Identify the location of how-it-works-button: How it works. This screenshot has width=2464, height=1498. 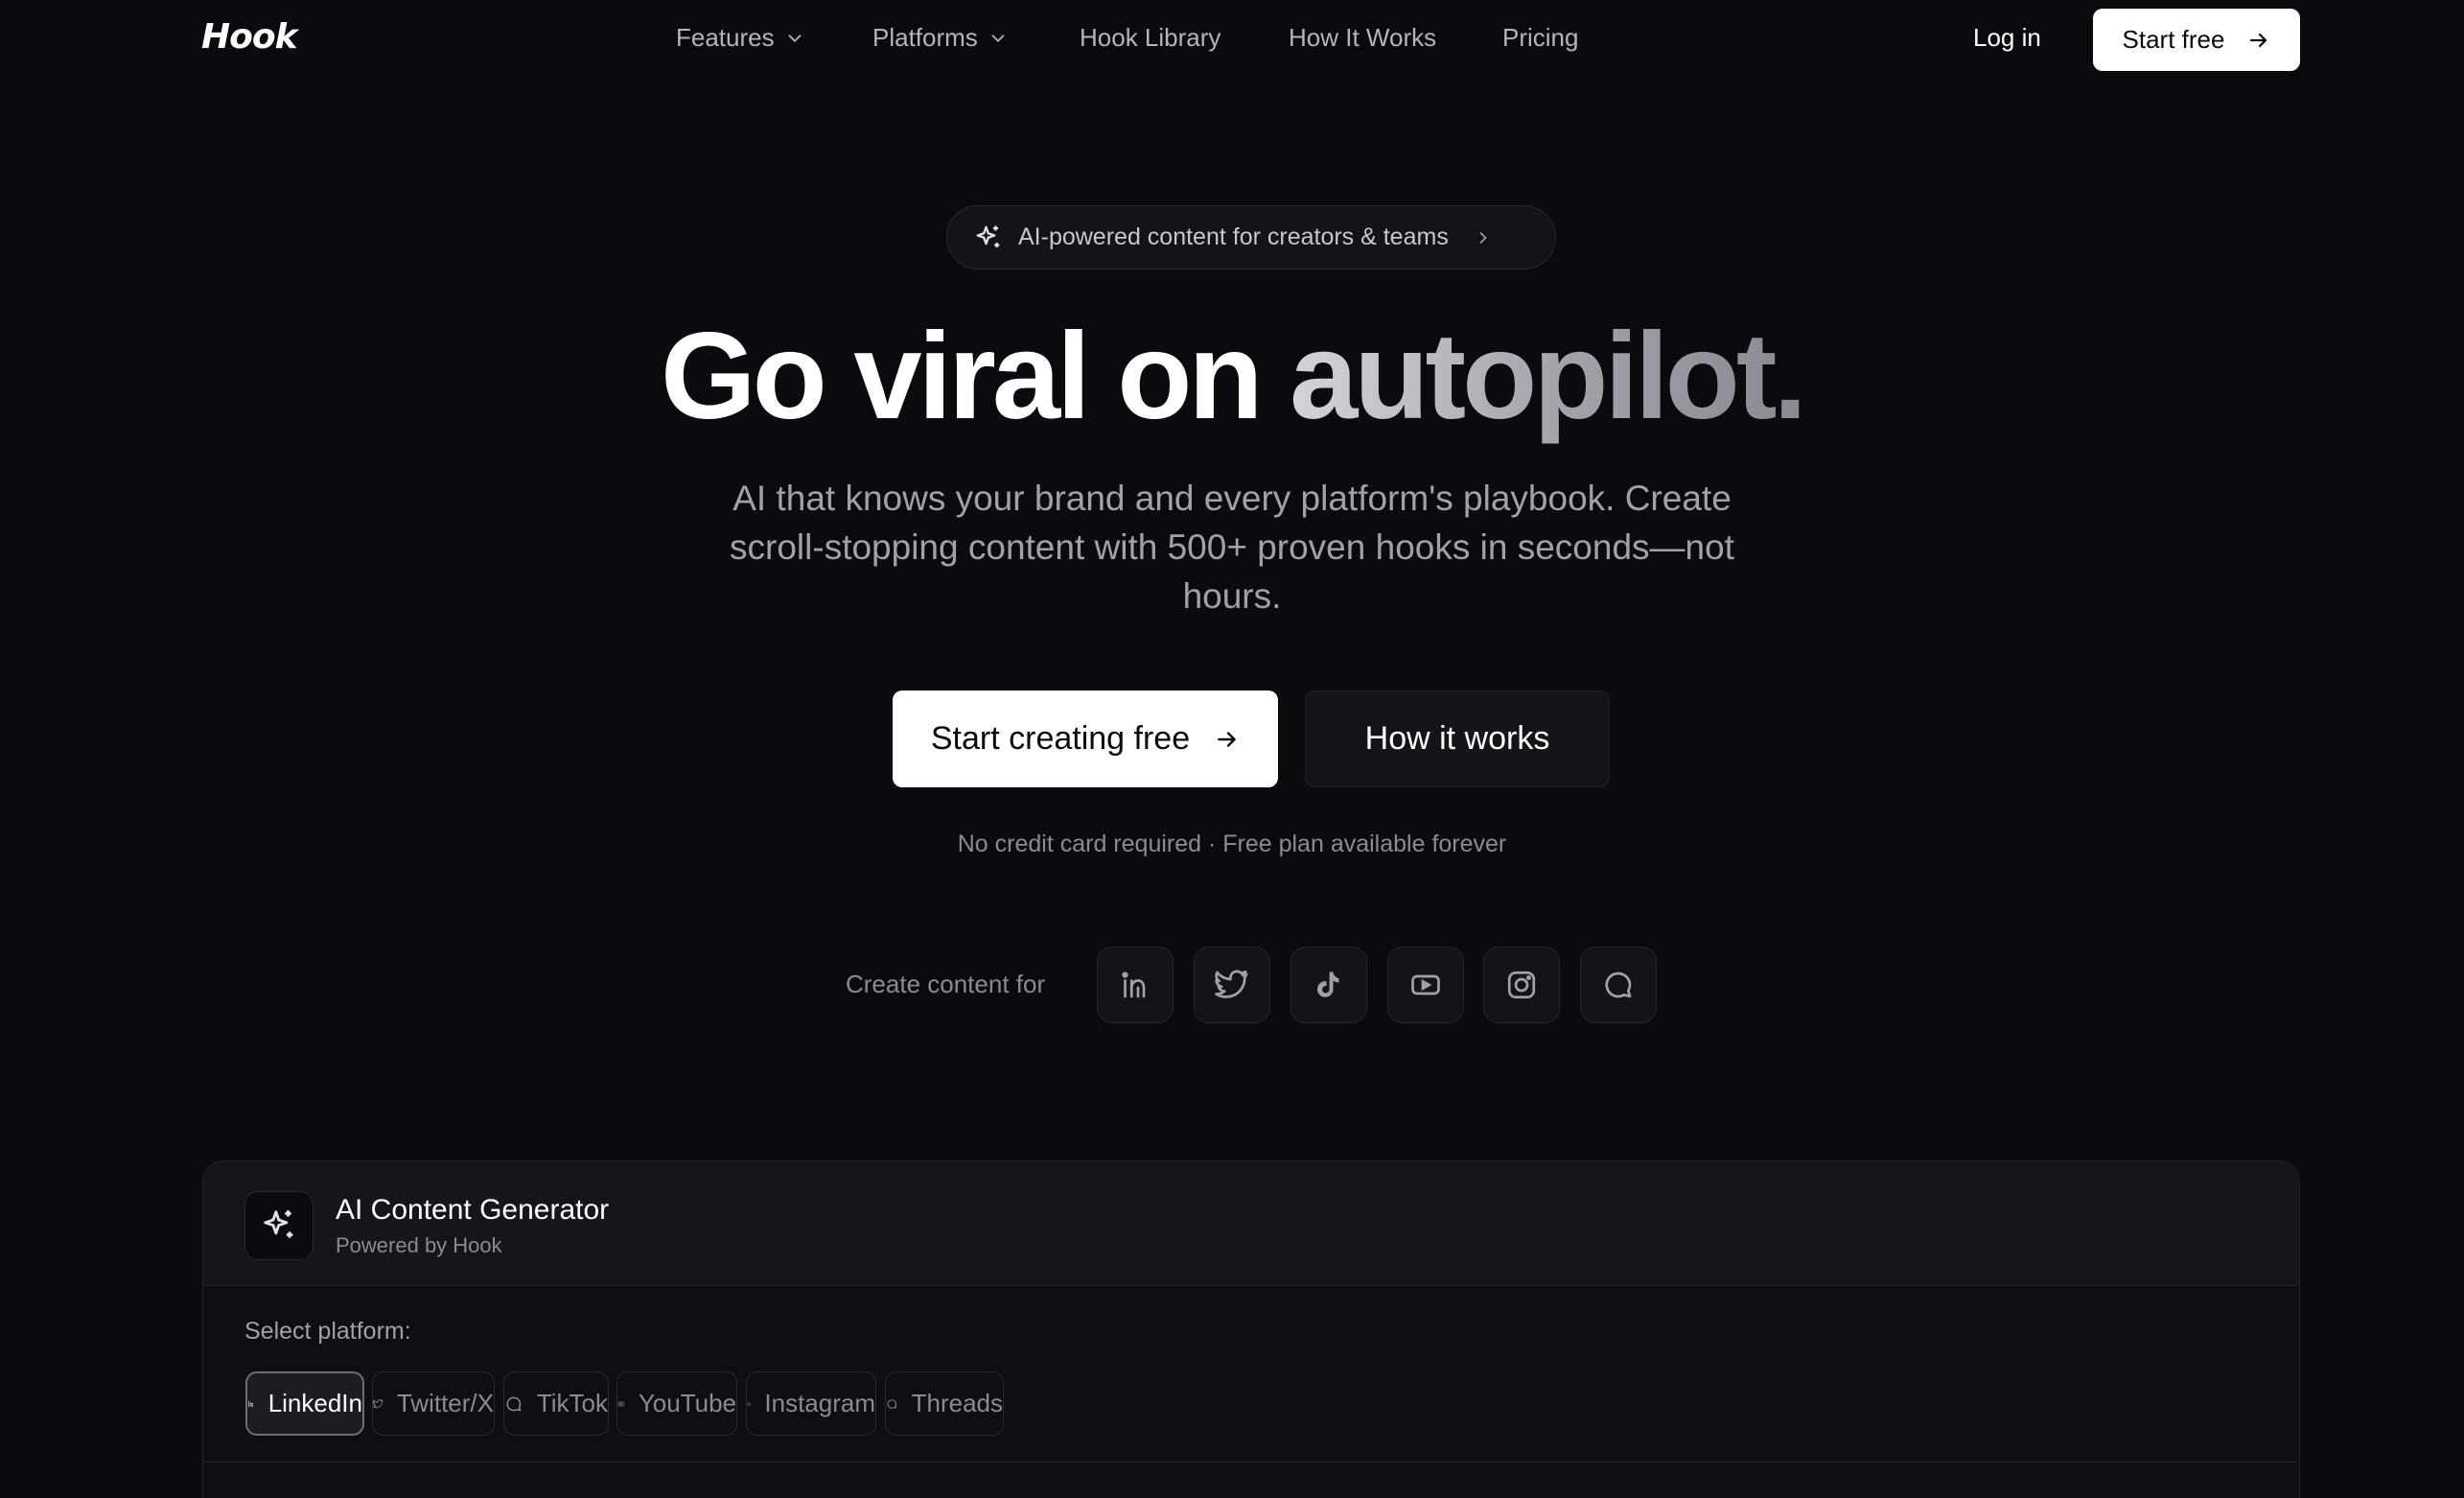
(1457, 738).